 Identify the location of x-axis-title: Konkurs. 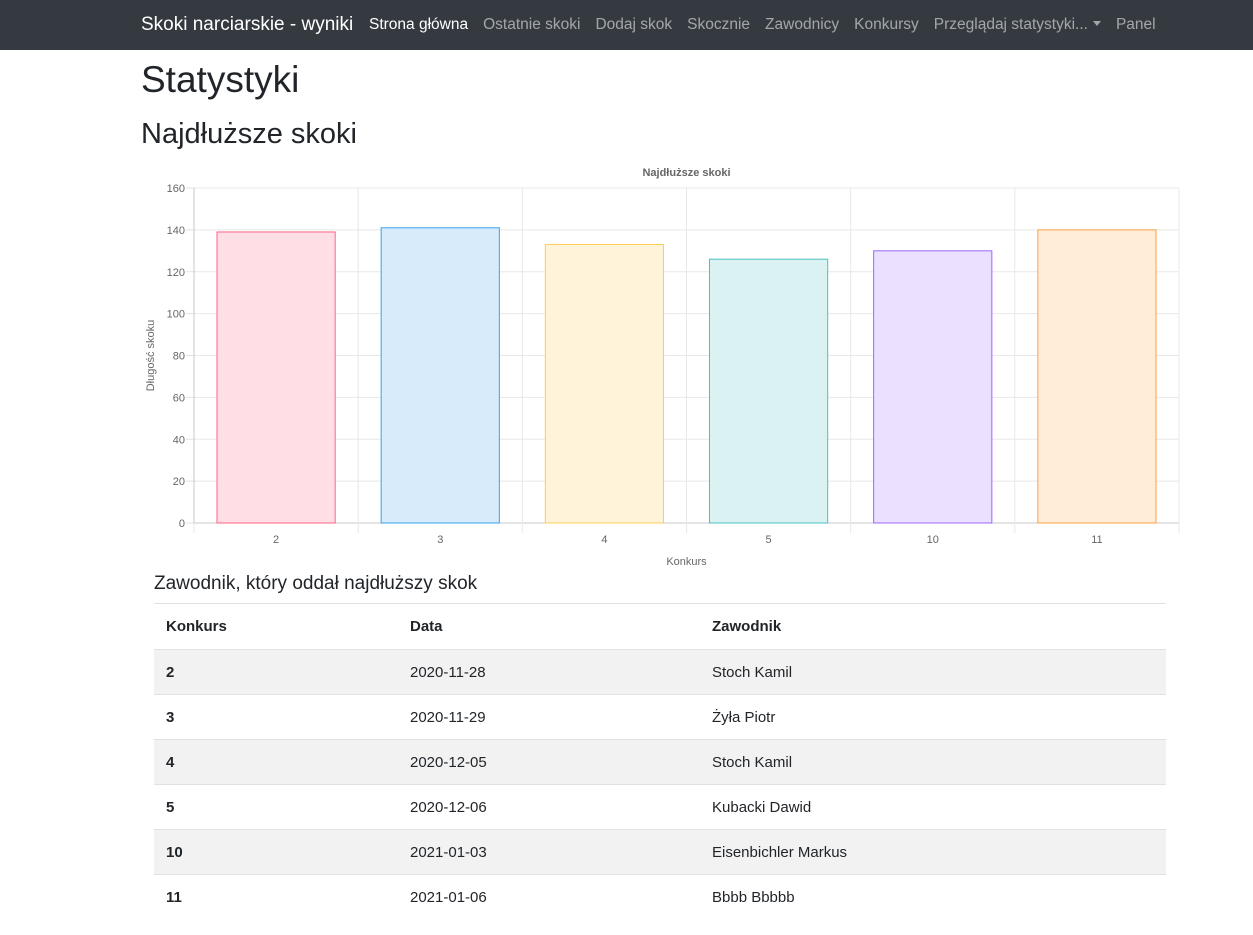
(686, 562).